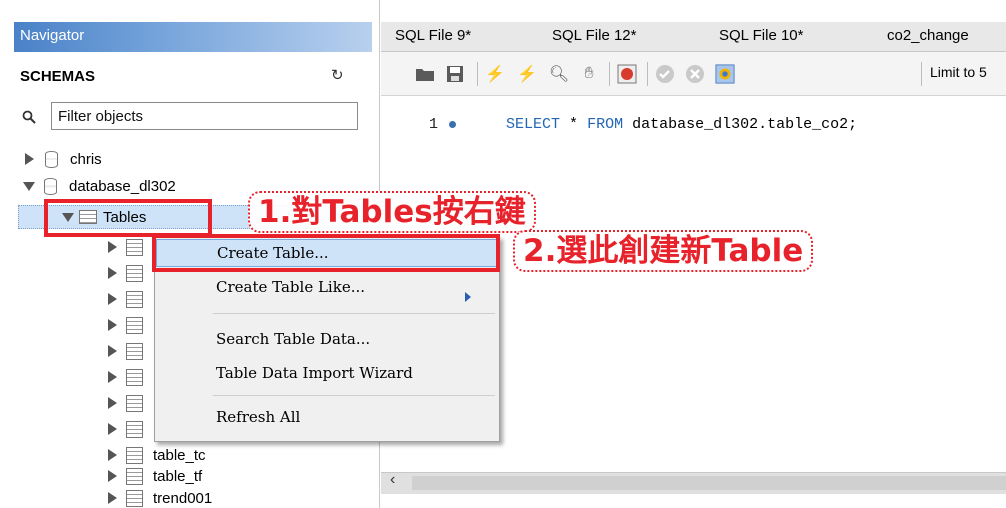  What do you see at coordinates (559, 74) in the screenshot?
I see `explain-magnifier-icon: 🔍︎` at bounding box center [559, 74].